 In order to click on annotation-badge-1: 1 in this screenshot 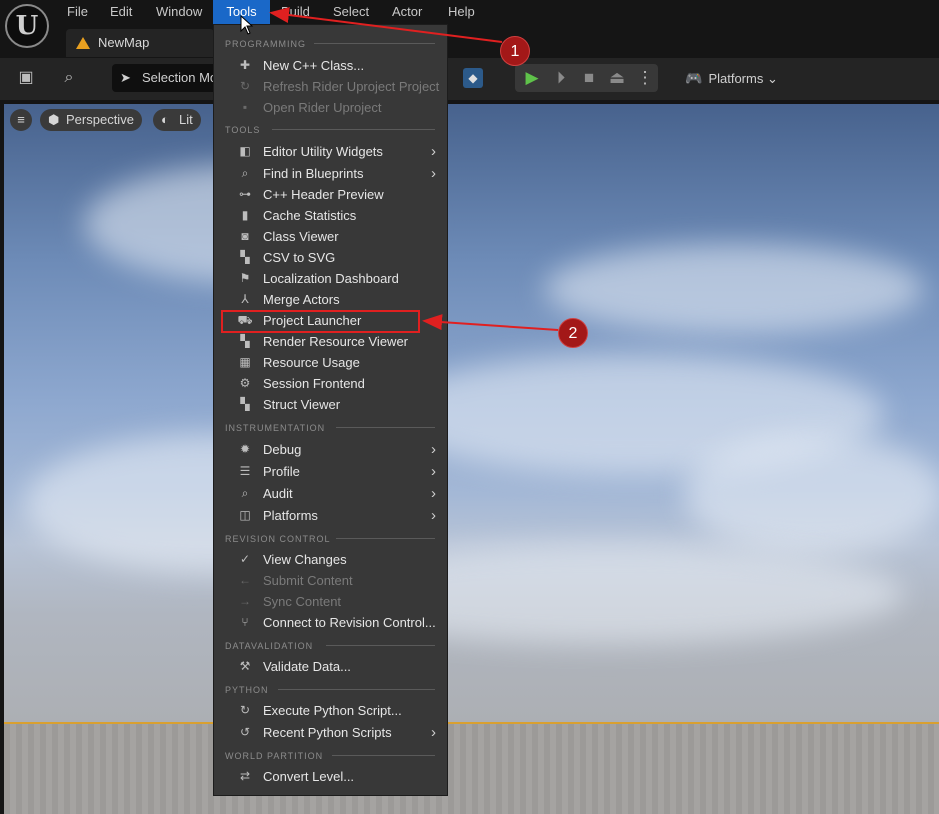, I will do `click(515, 51)`.